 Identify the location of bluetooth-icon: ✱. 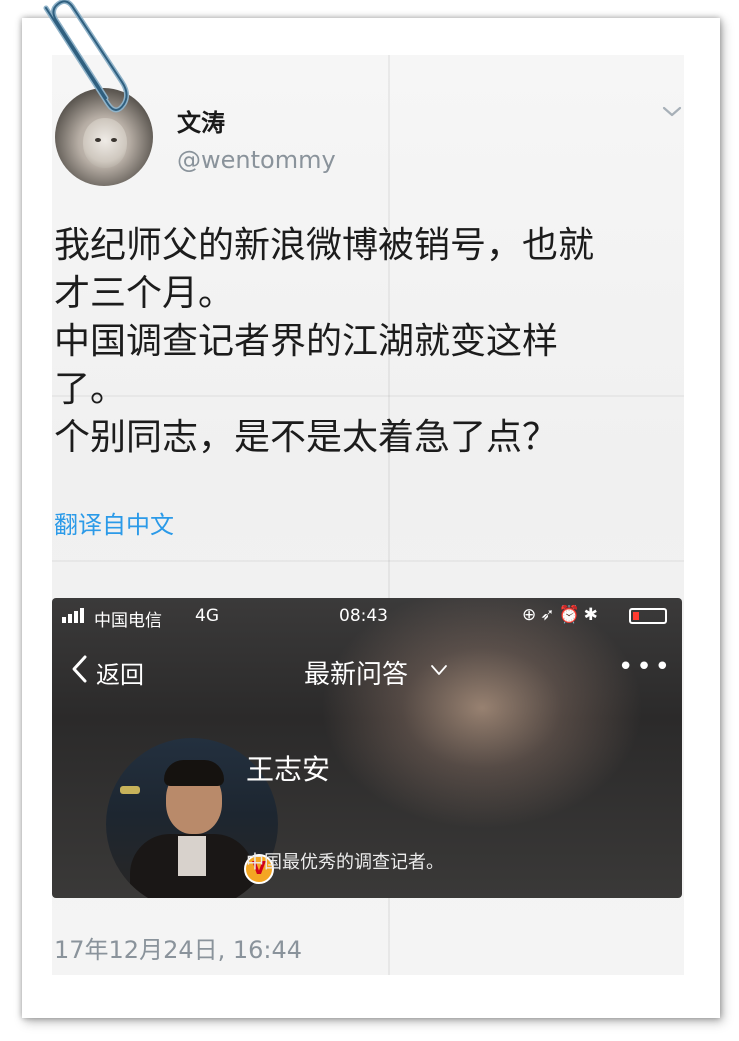
(592, 615).